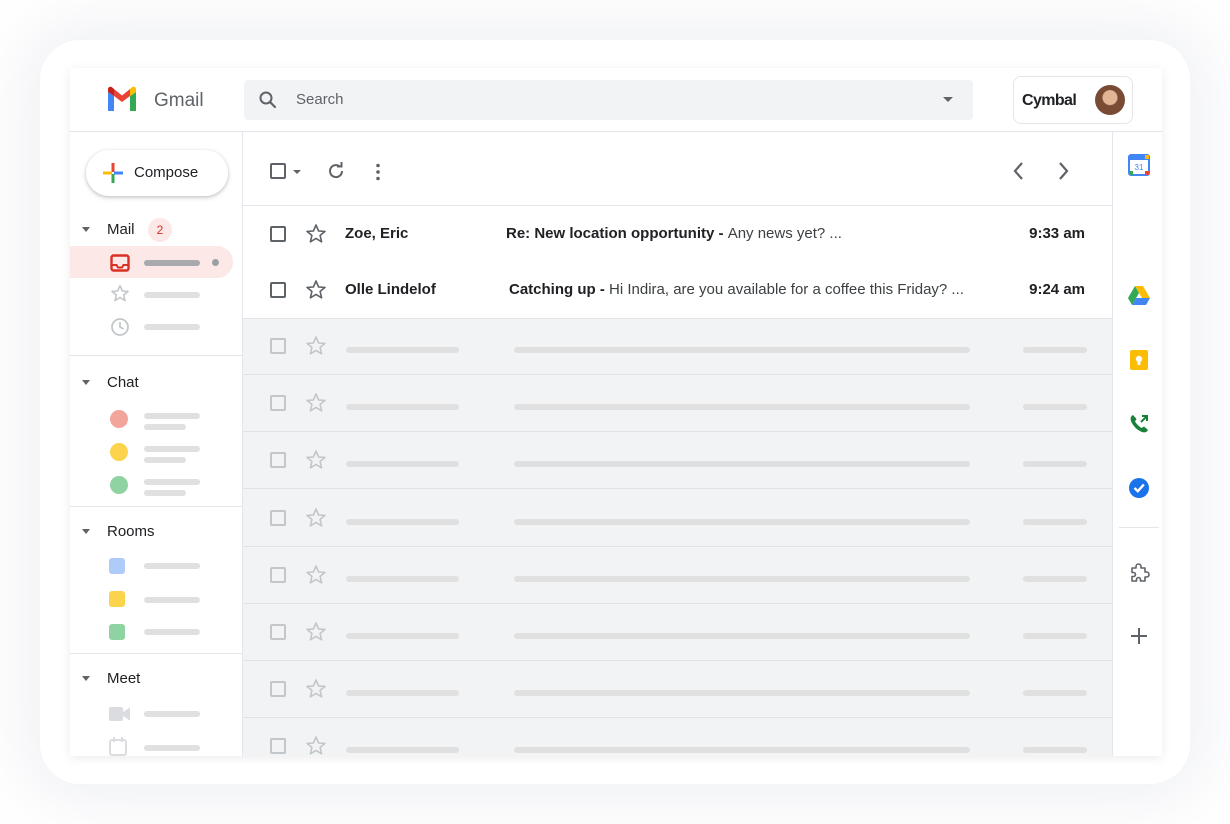 This screenshot has width=1230, height=824. I want to click on calendar-small-icon, so click(118, 746).